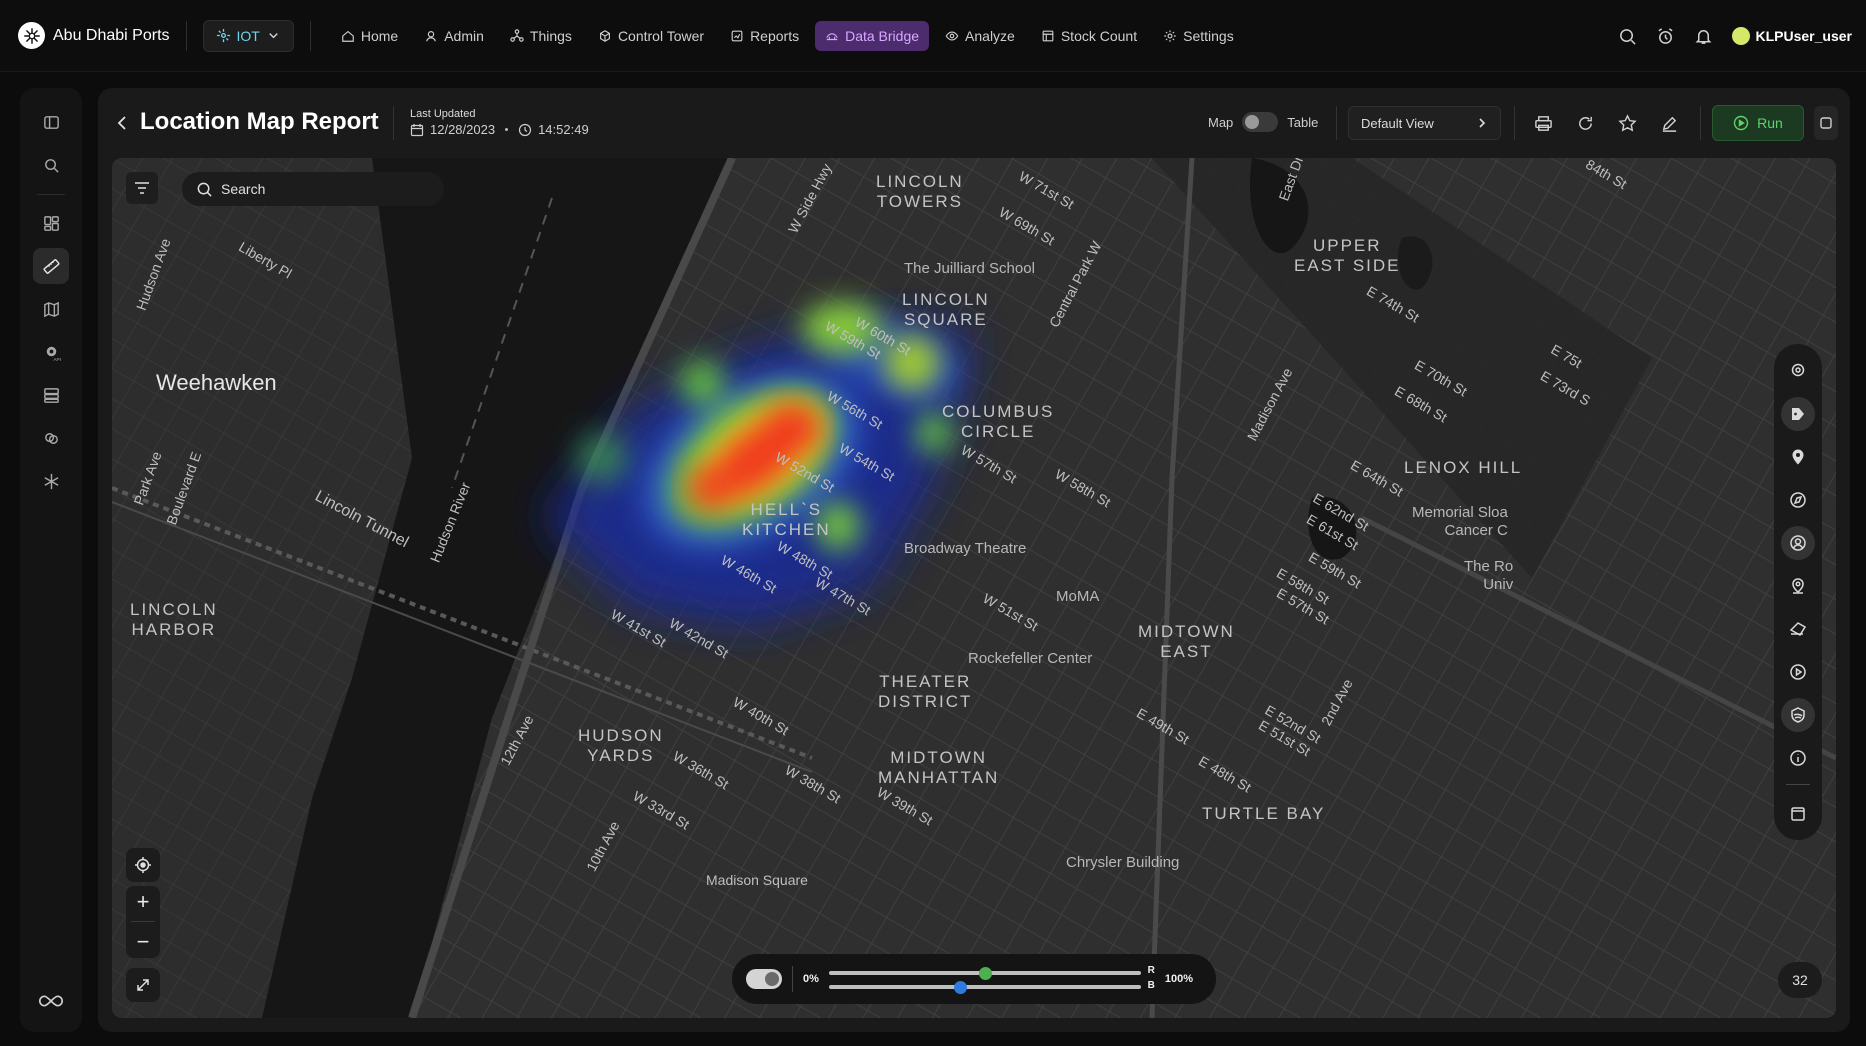  I want to click on map-icon, so click(51, 309).